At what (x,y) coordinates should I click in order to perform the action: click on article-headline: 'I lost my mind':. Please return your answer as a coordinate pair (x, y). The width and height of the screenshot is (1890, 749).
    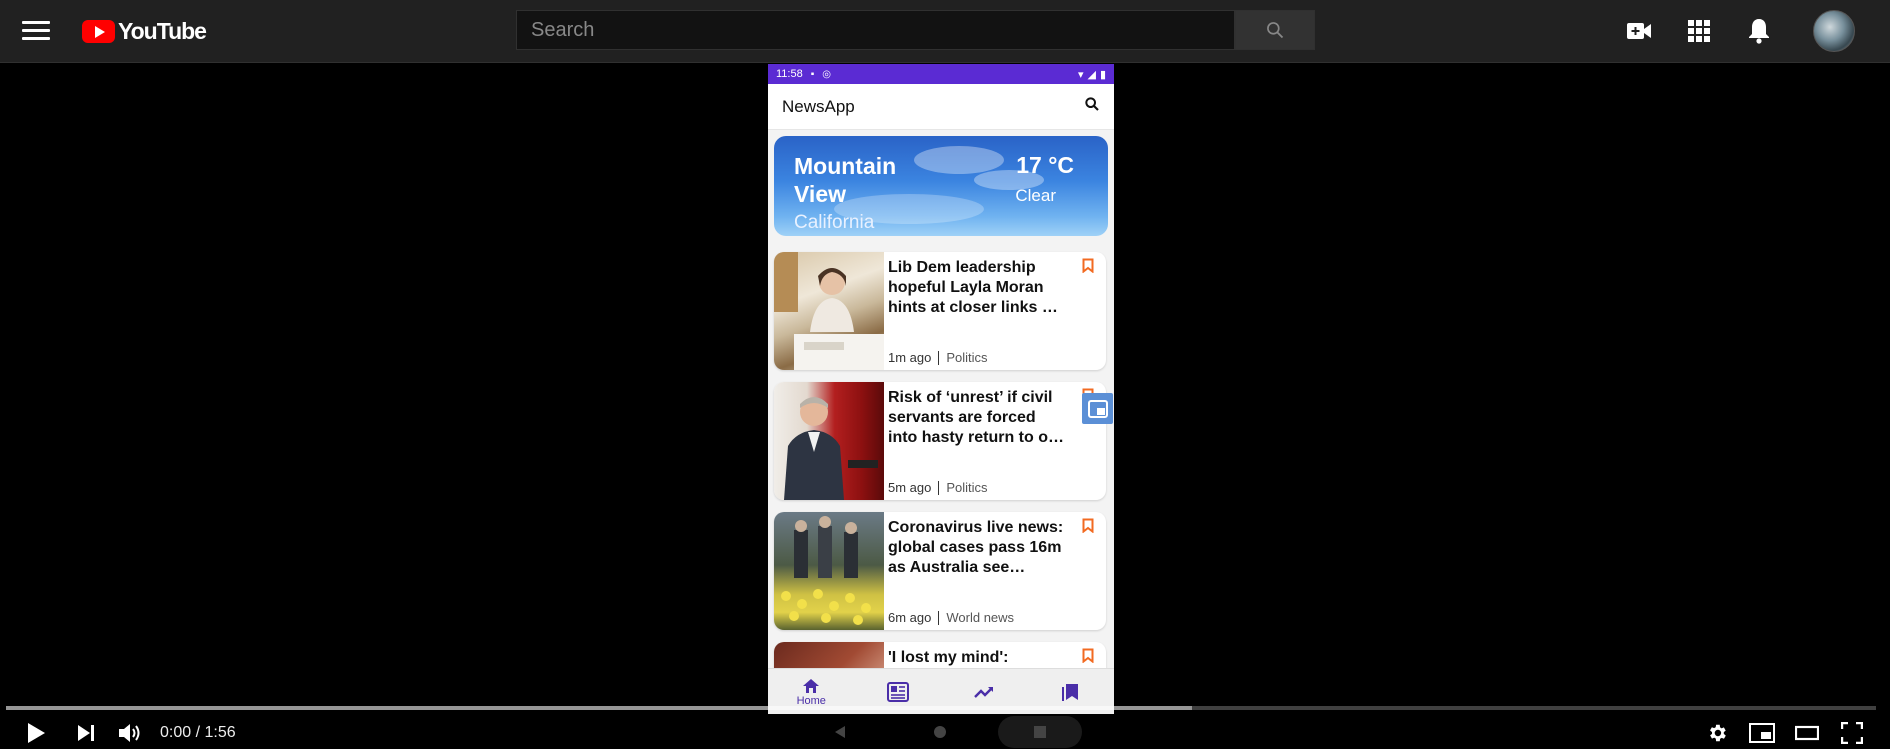
    Looking at the image, I should click on (976, 658).